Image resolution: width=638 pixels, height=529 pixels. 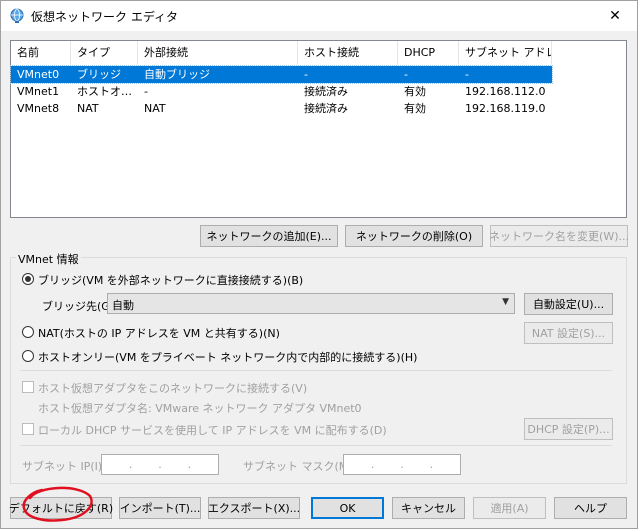 What do you see at coordinates (505, 91) in the screenshot?
I see `table-cell: 192.168.112.0` at bounding box center [505, 91].